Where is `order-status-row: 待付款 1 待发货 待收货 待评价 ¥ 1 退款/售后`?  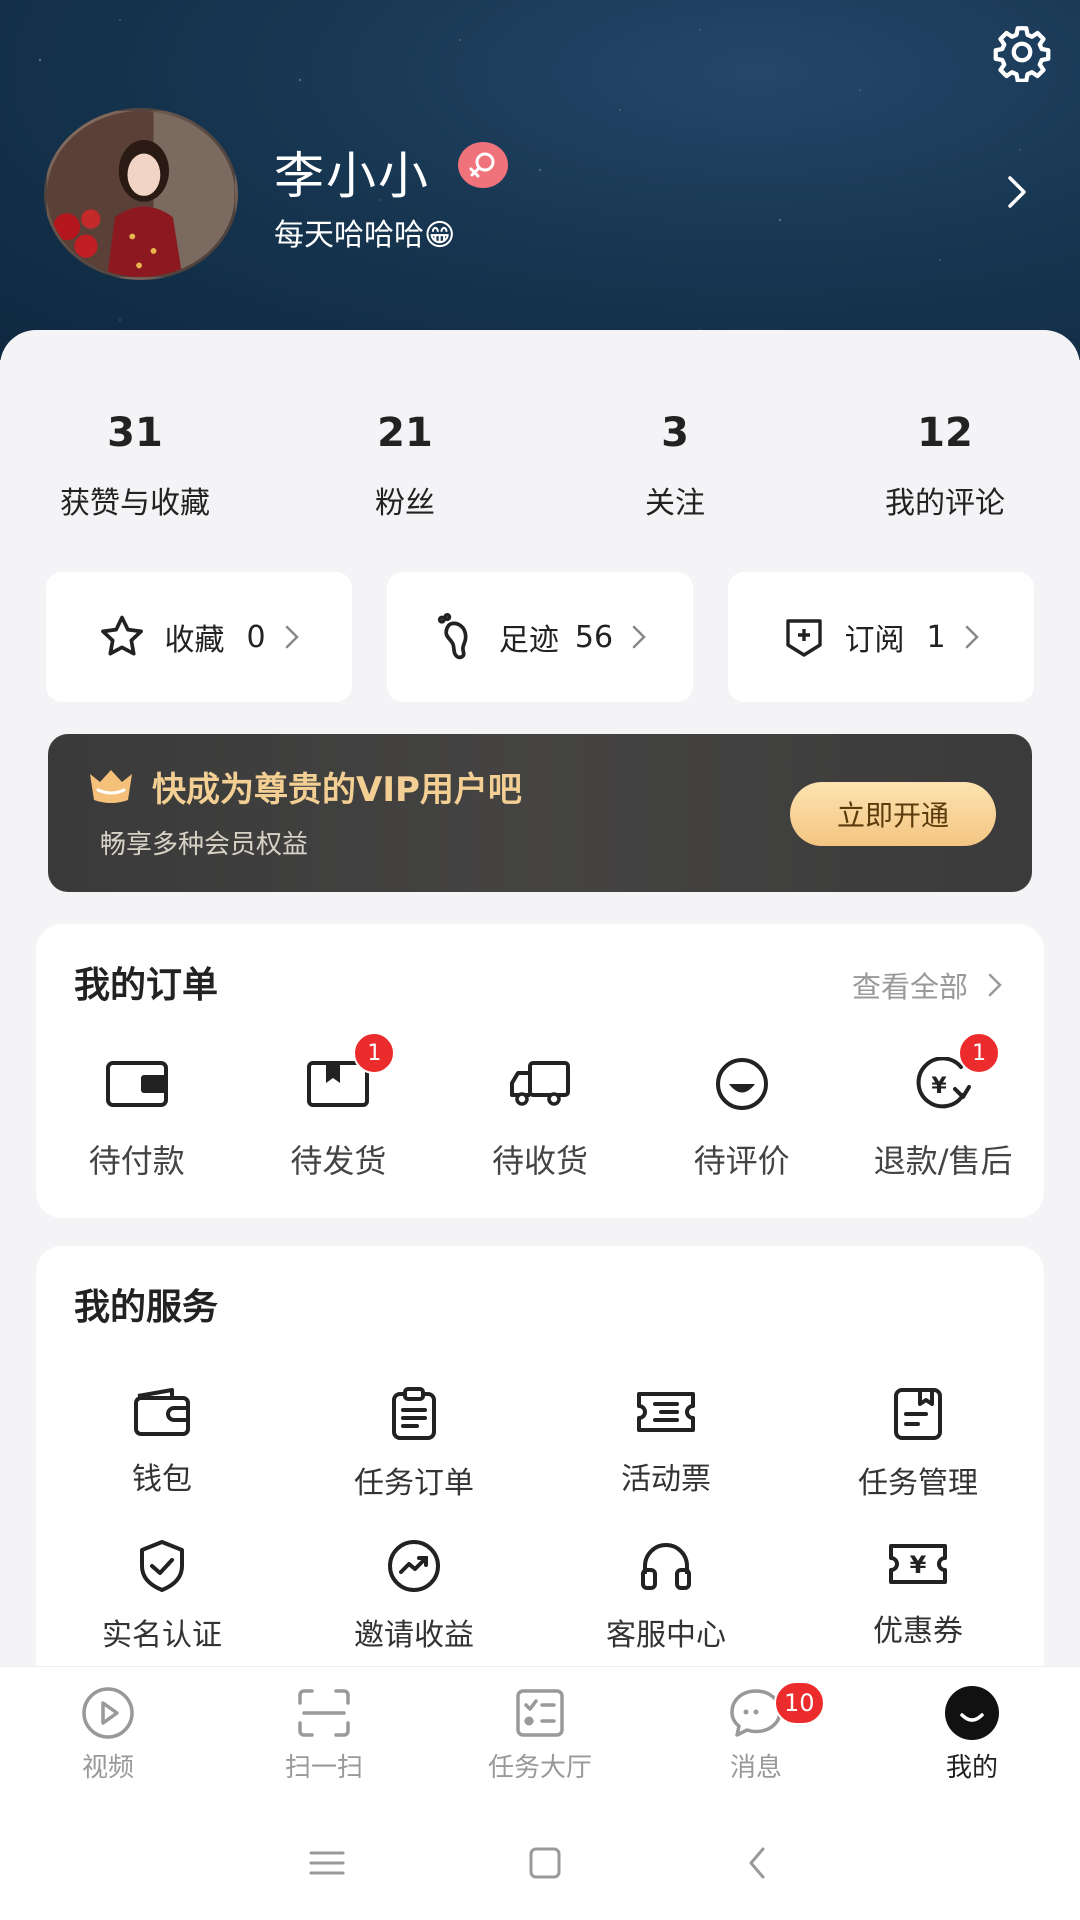
order-status-row: 待付款 1 待发货 待收货 待评价 ¥ 1 退款/售后 is located at coordinates (540, 1107).